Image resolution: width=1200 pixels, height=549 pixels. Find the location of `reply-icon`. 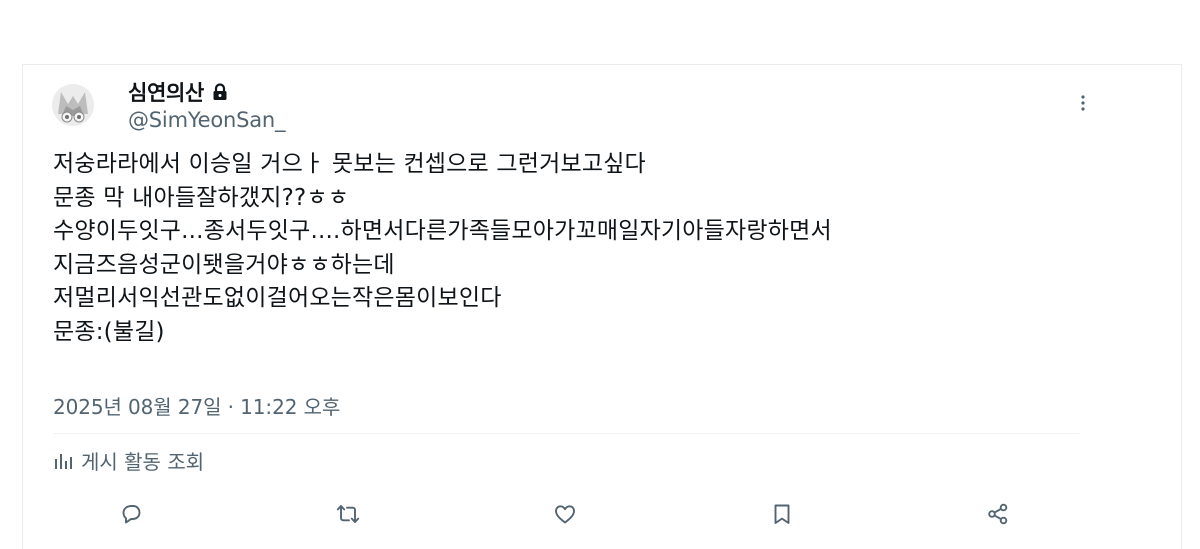

reply-icon is located at coordinates (131, 514).